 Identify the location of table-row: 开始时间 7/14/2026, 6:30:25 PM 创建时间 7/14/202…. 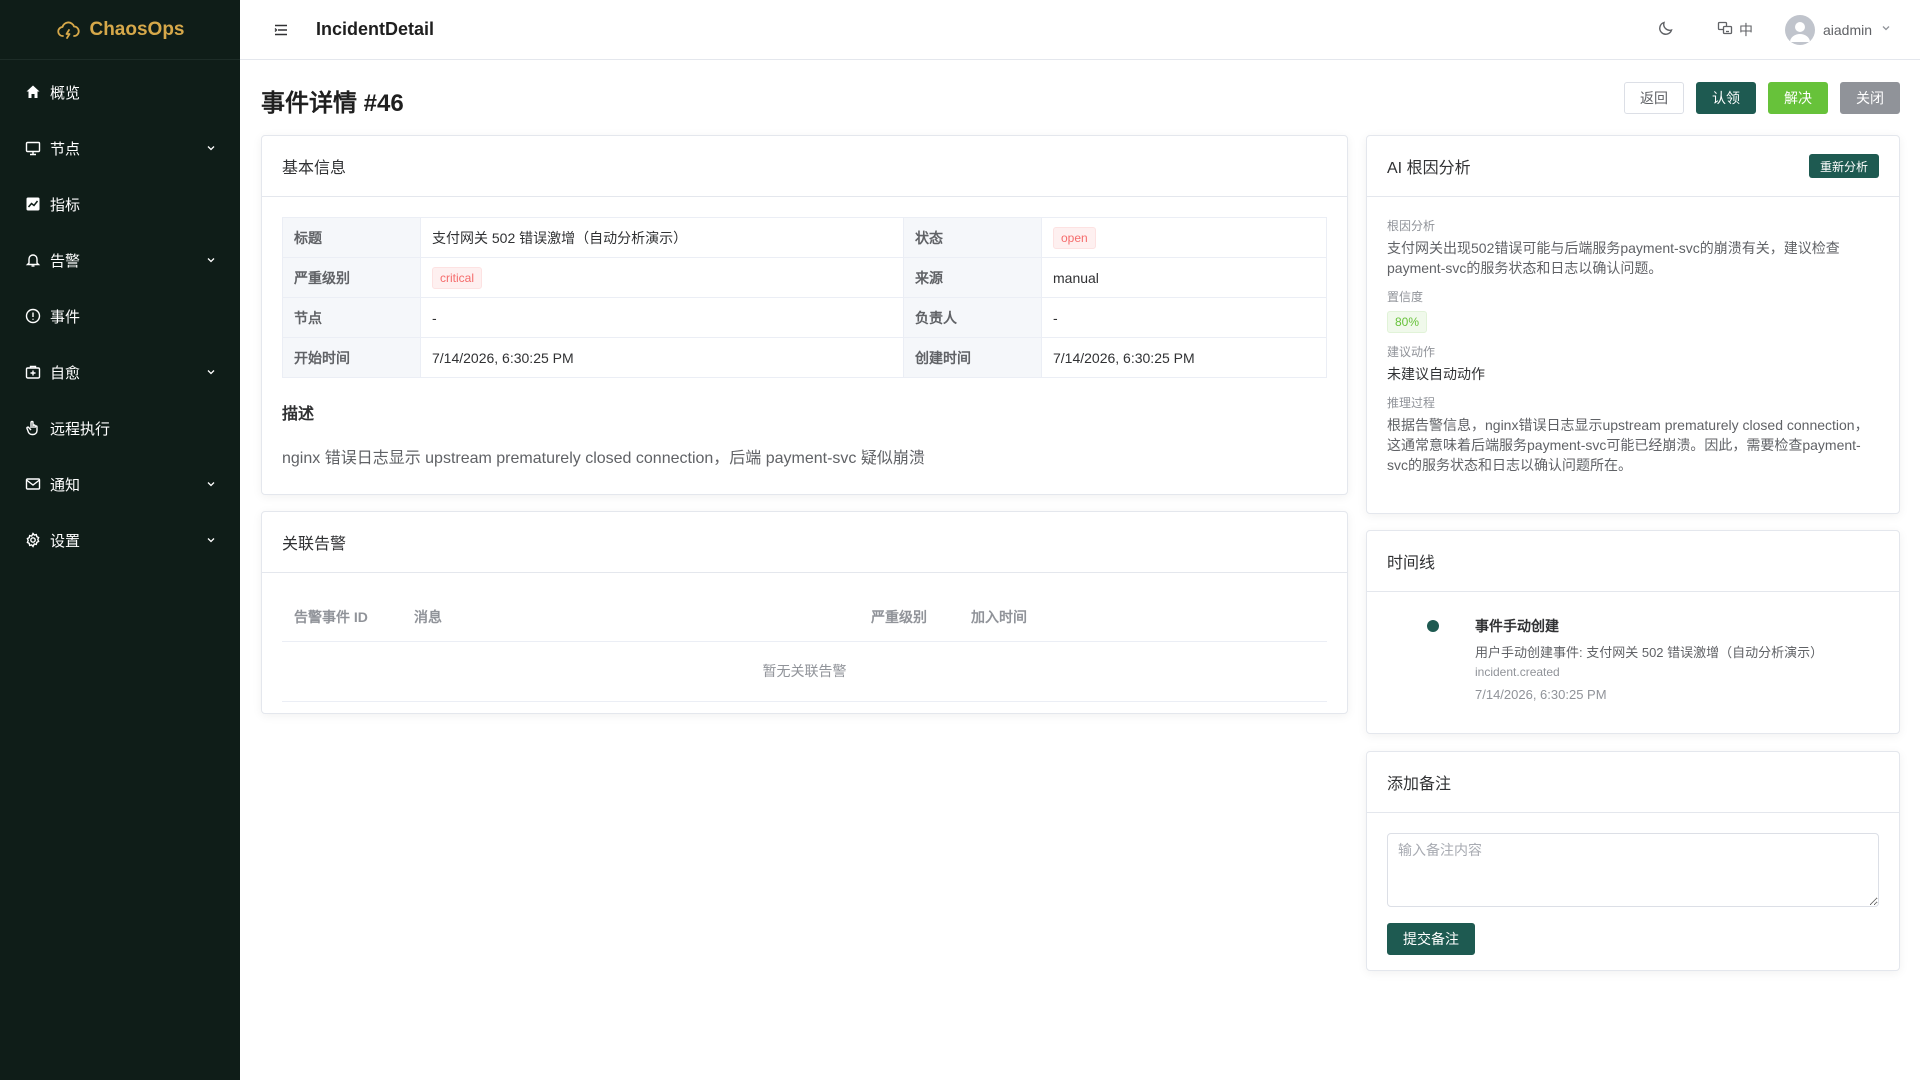
(804, 357).